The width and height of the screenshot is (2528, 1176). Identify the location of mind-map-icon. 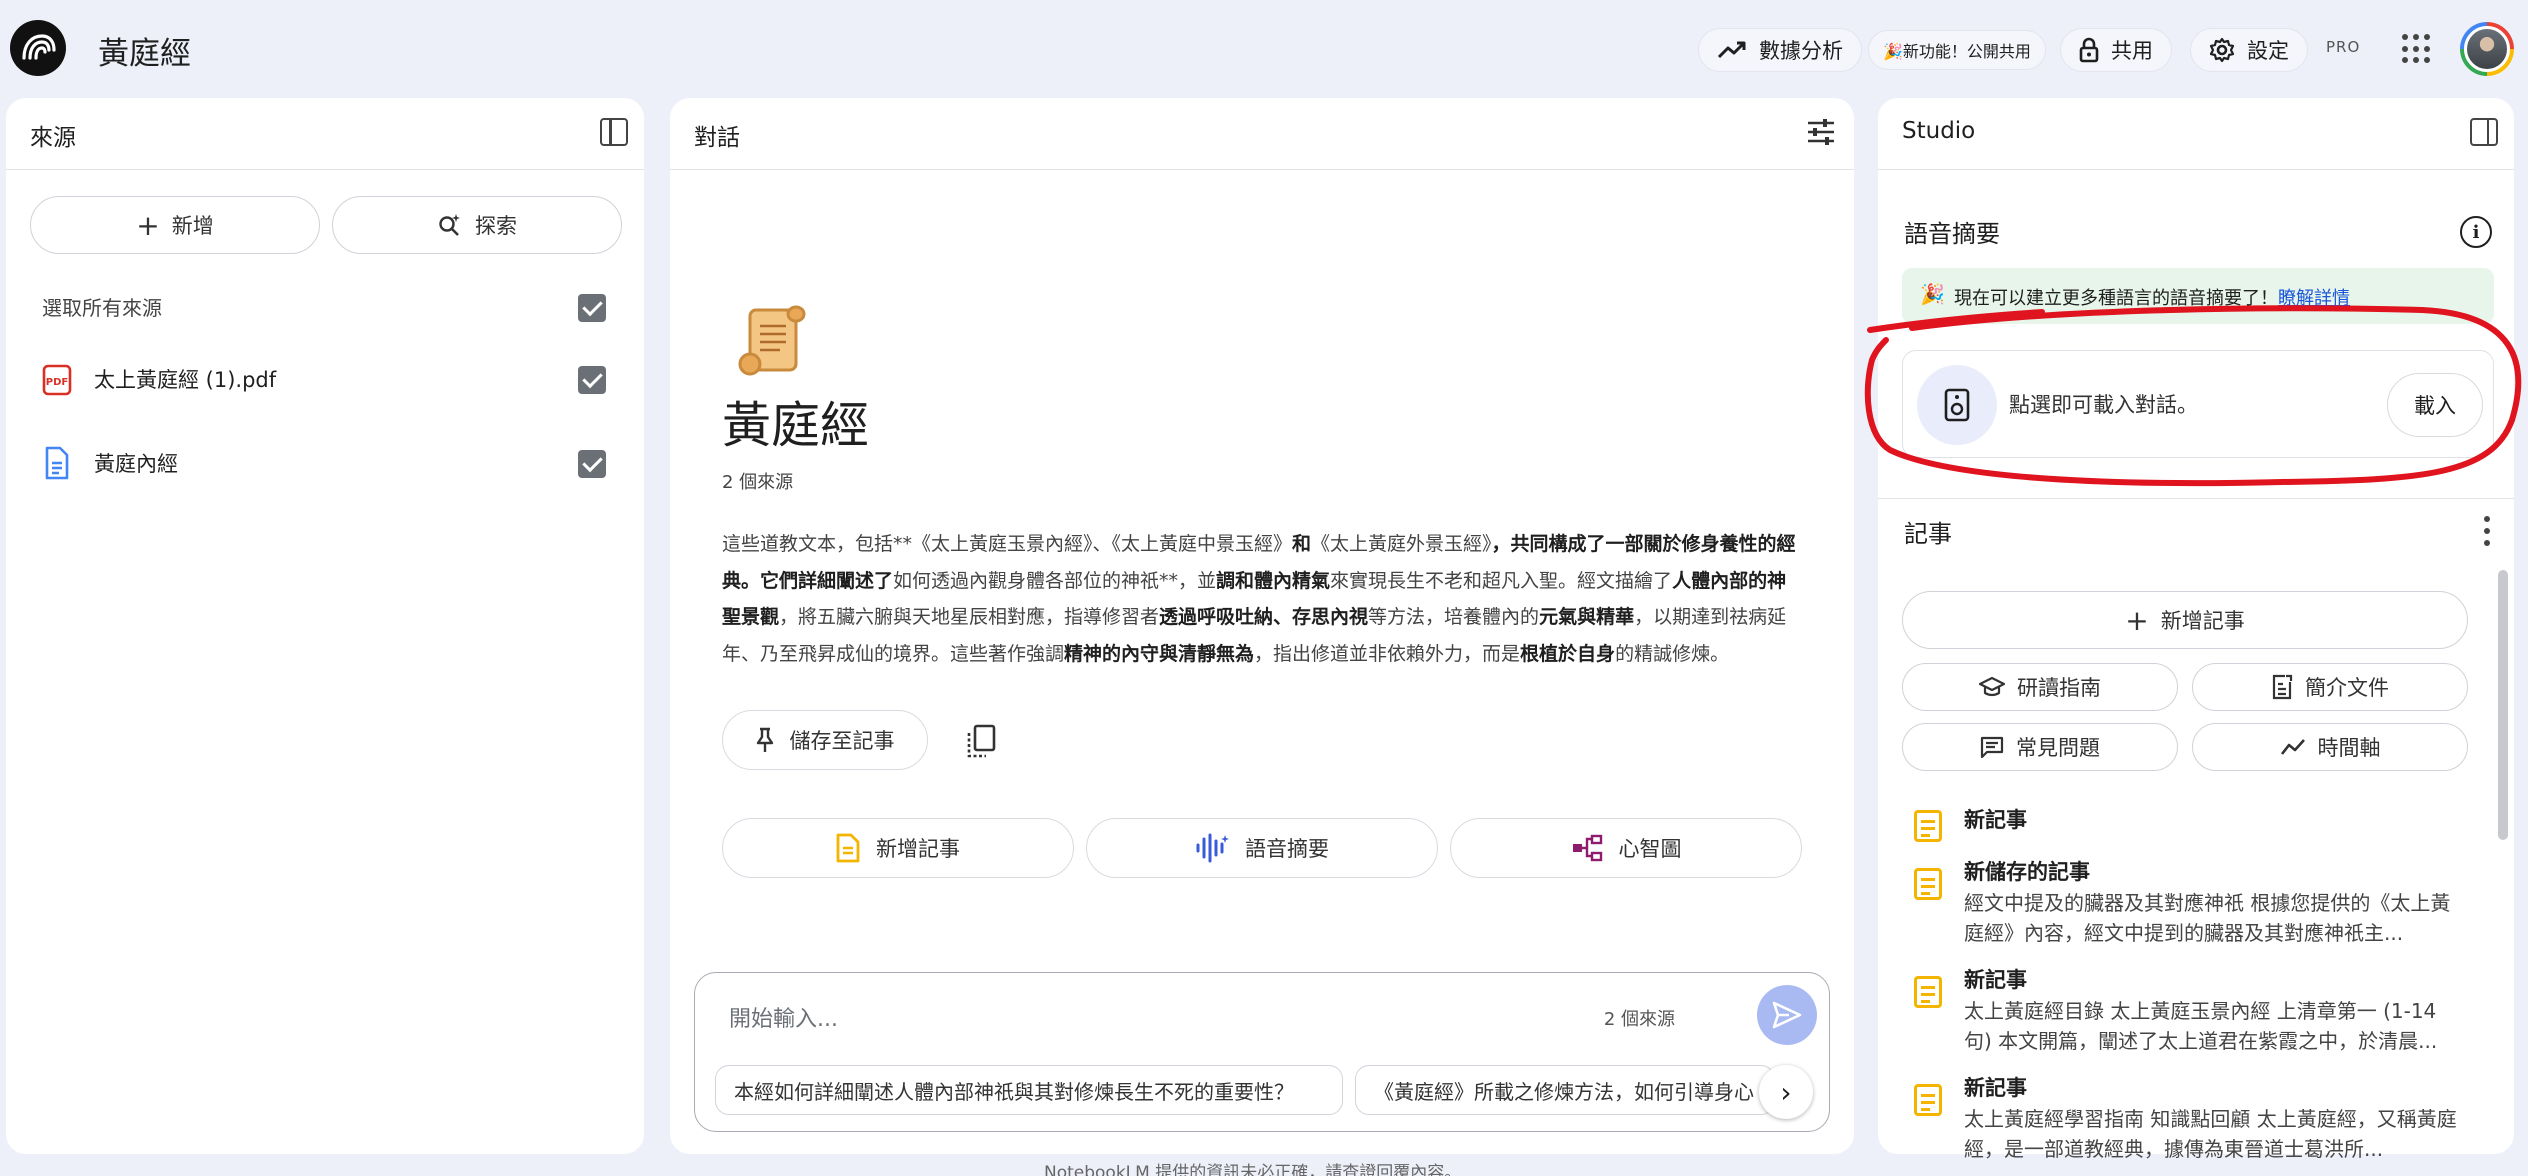
(1587, 848).